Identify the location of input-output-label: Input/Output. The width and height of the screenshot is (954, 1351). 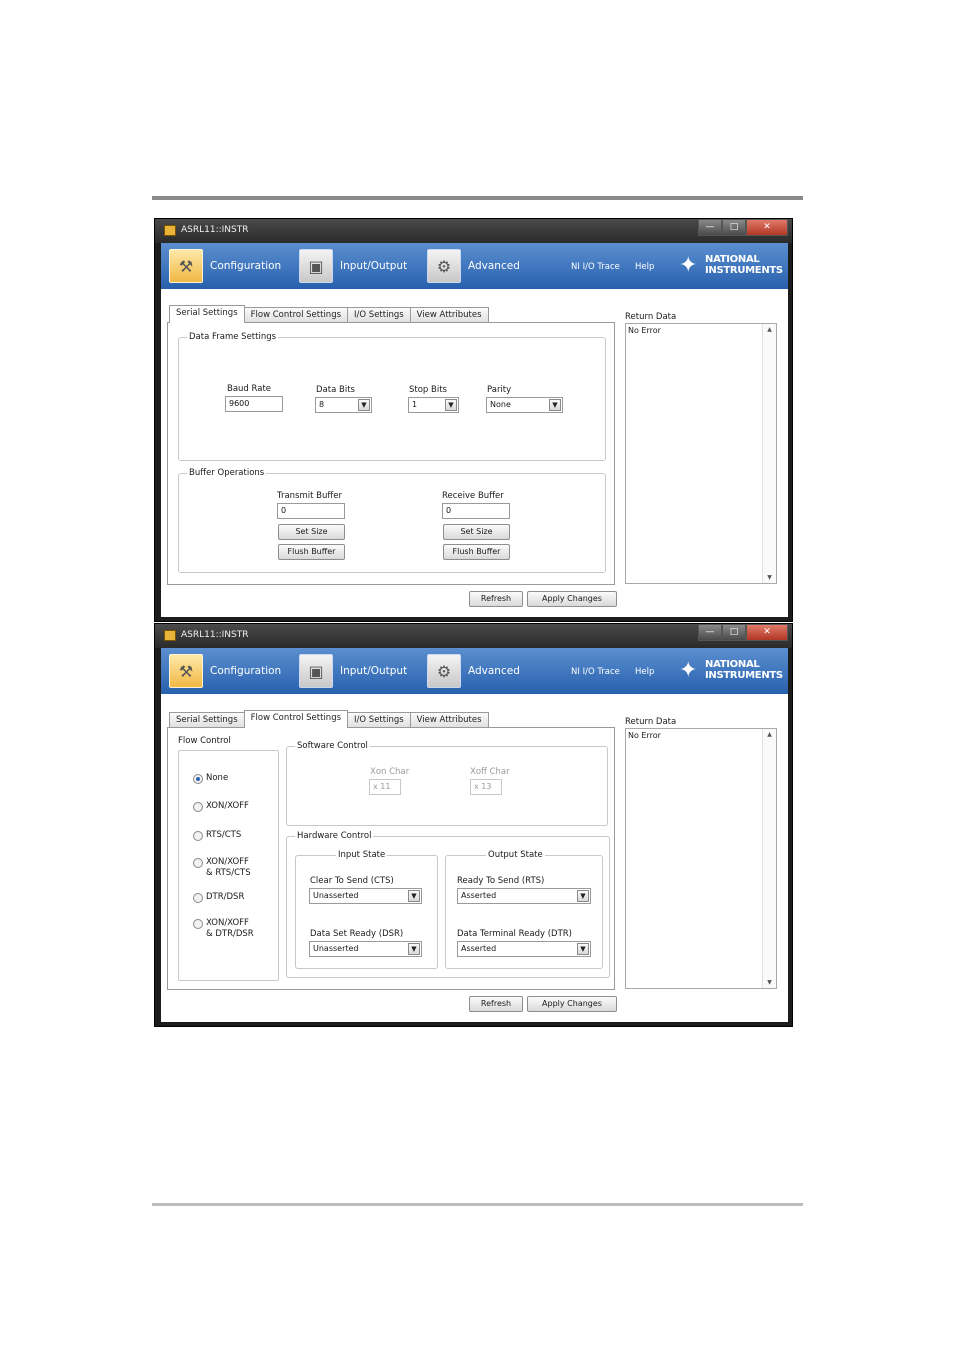
(374, 266).